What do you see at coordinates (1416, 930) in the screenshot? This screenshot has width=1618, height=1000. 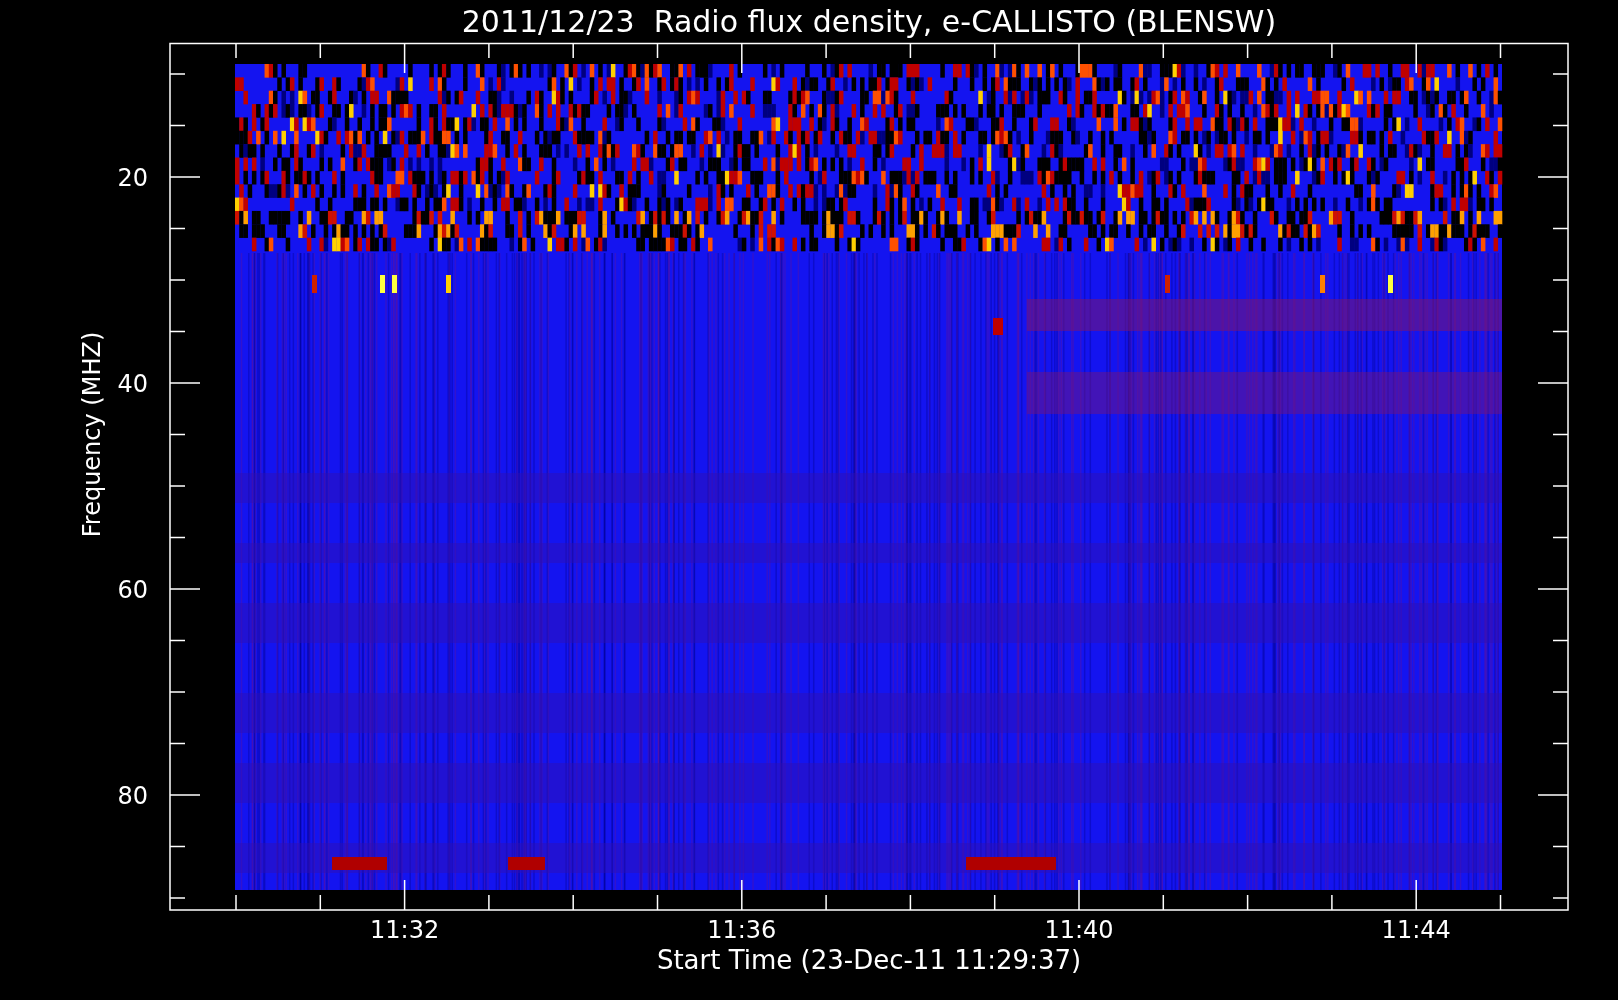 I see `tick-label: 11:44` at bounding box center [1416, 930].